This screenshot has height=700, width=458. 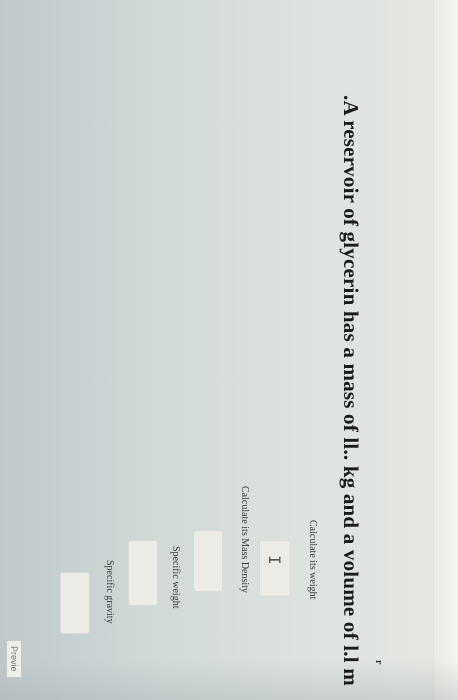 What do you see at coordinates (75, 603) in the screenshot?
I see `specific-gravity-input` at bounding box center [75, 603].